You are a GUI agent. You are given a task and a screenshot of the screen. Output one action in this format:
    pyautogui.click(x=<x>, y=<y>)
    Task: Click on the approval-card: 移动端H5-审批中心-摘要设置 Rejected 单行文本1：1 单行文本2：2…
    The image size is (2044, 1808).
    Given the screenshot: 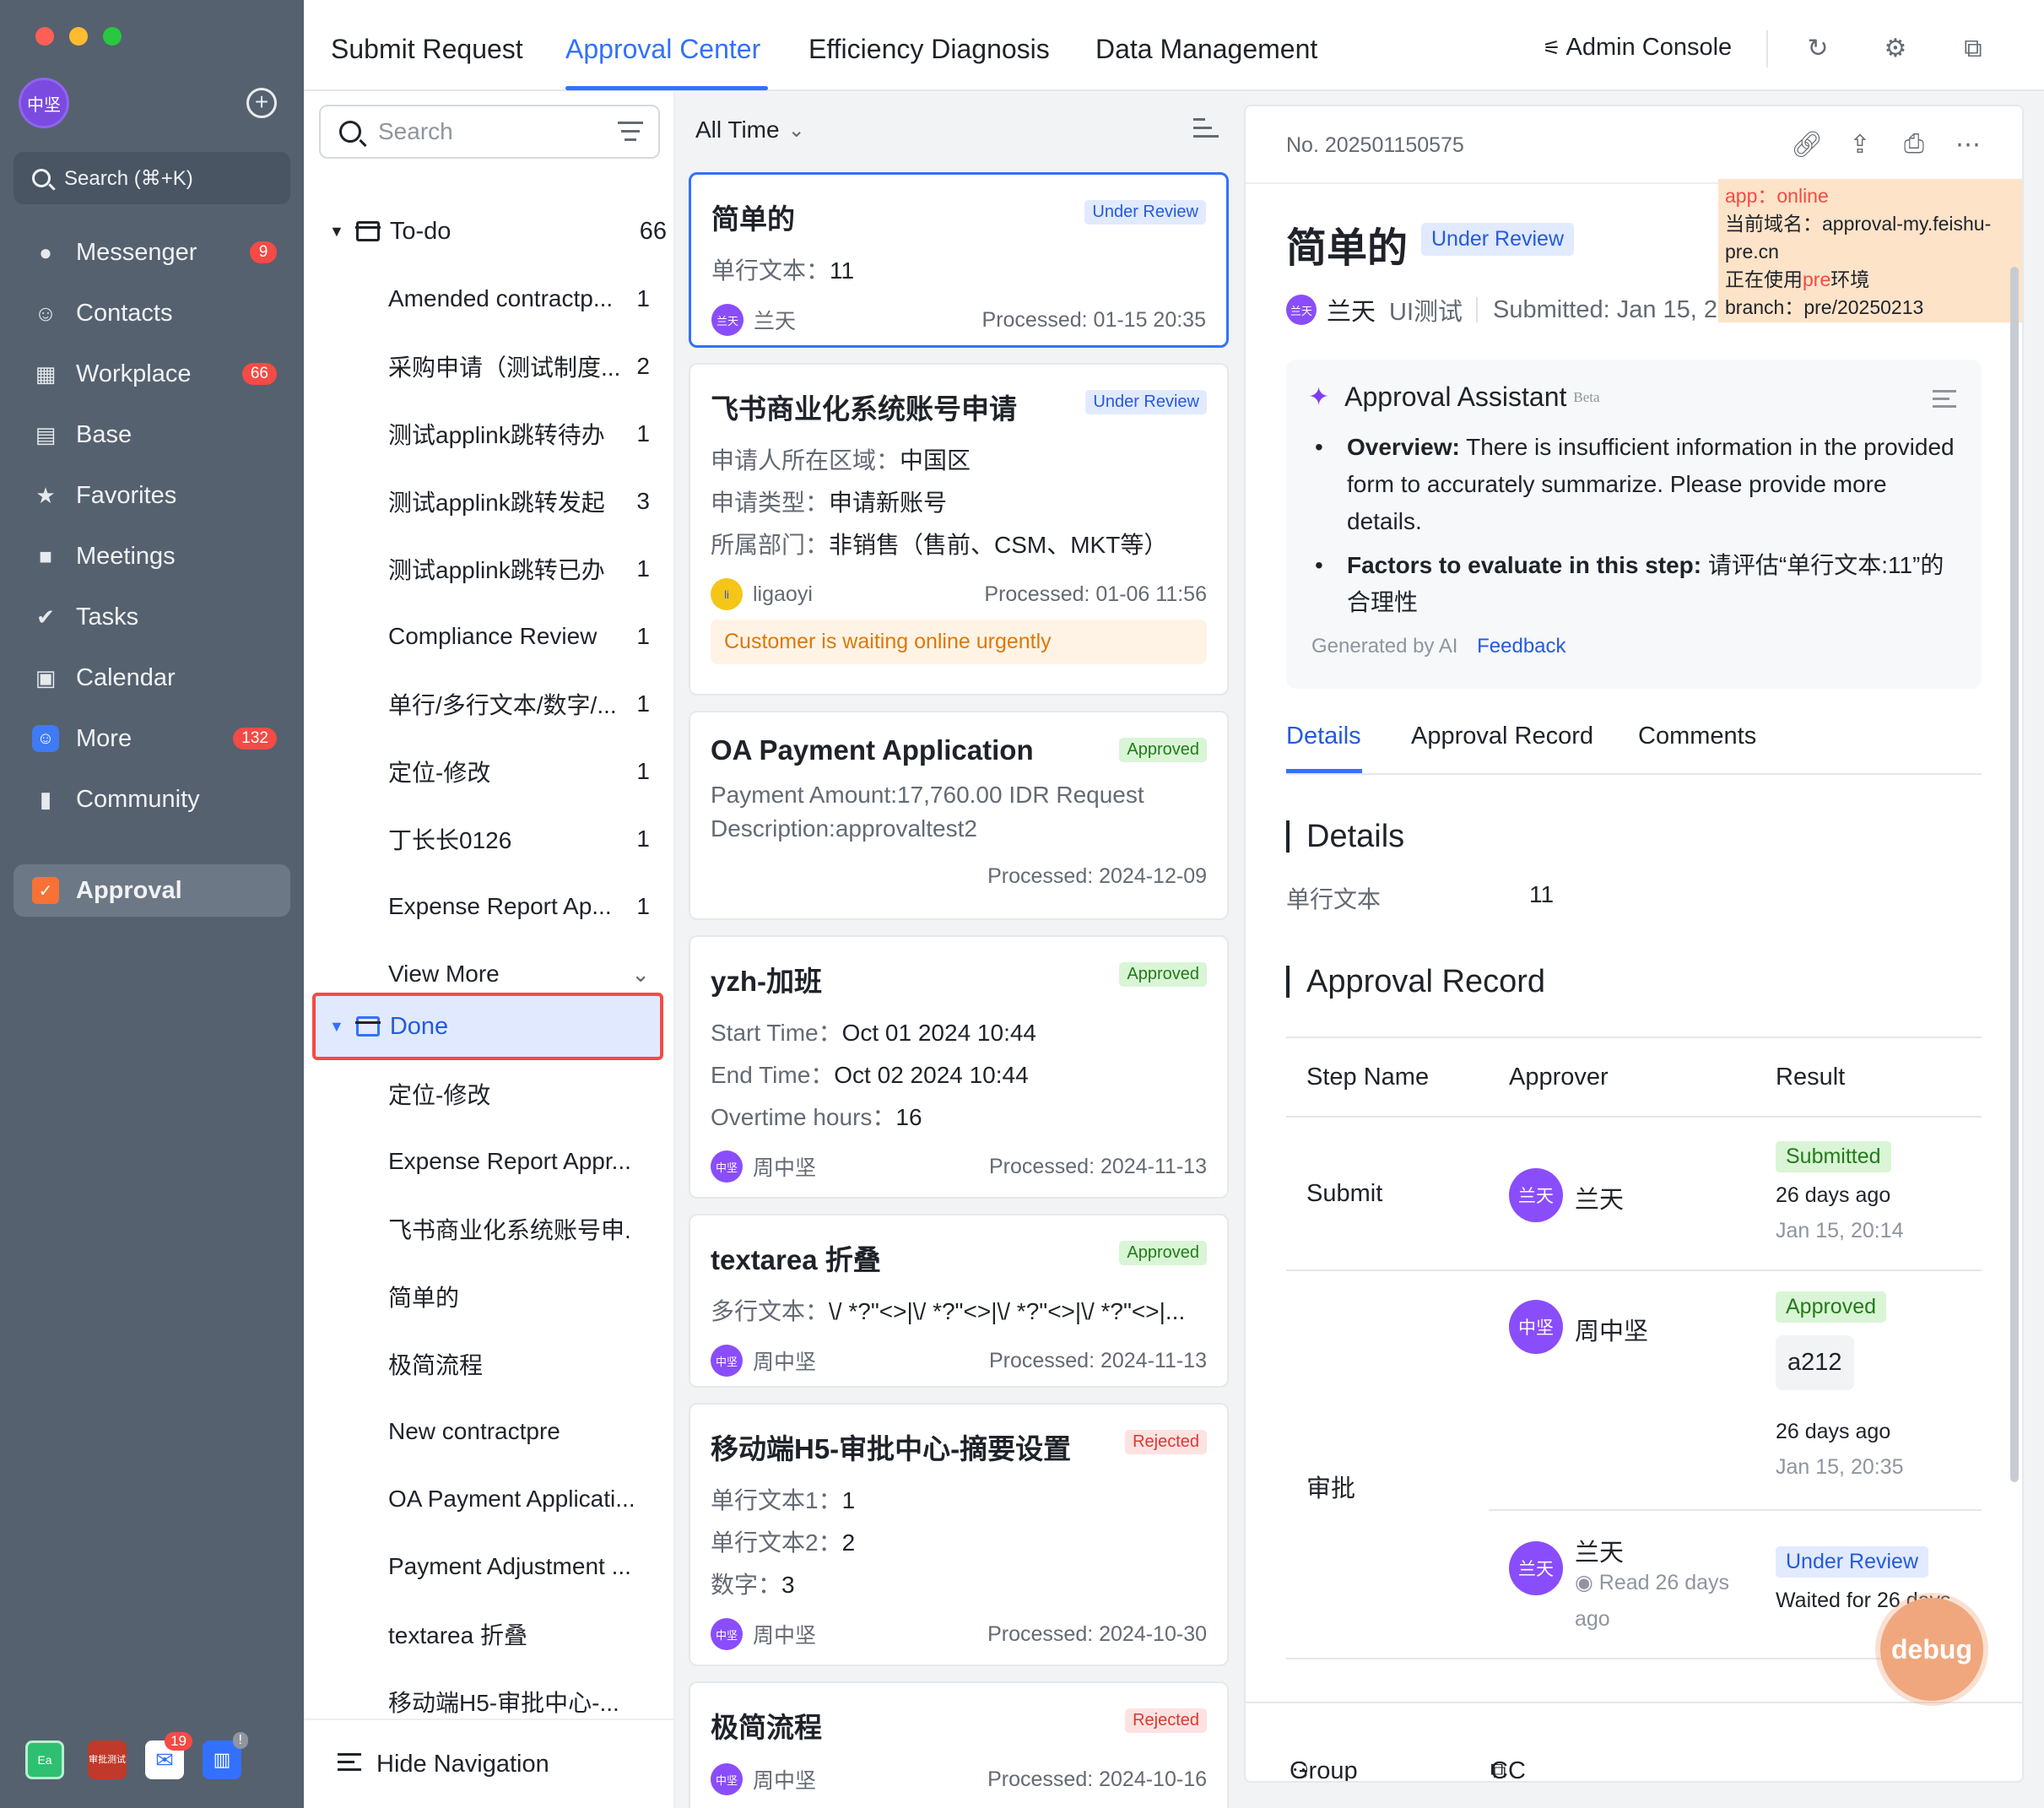 What is the action you would take?
    pyautogui.click(x=959, y=1534)
    